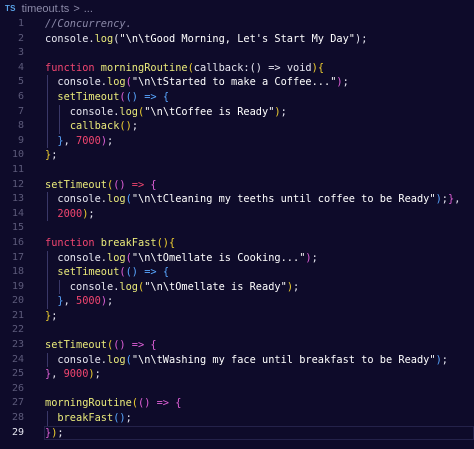 This screenshot has height=449, width=474. I want to click on code-line: 1 //Concurrency., so click(237, 24).